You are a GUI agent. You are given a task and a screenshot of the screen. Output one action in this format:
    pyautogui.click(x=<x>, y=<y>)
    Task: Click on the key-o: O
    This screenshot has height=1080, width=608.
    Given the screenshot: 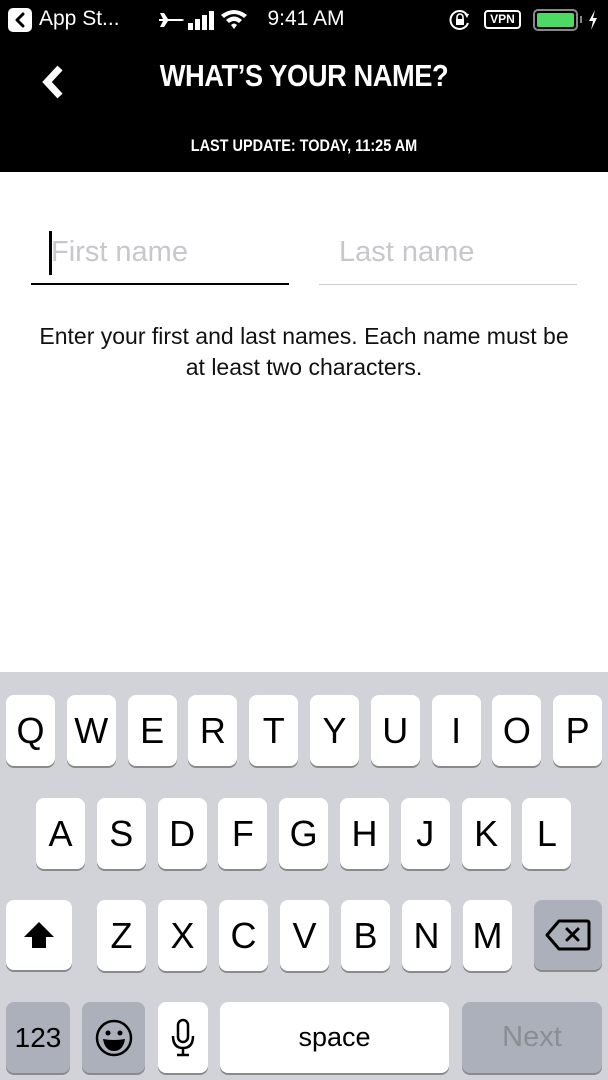 What is the action you would take?
    pyautogui.click(x=517, y=730)
    